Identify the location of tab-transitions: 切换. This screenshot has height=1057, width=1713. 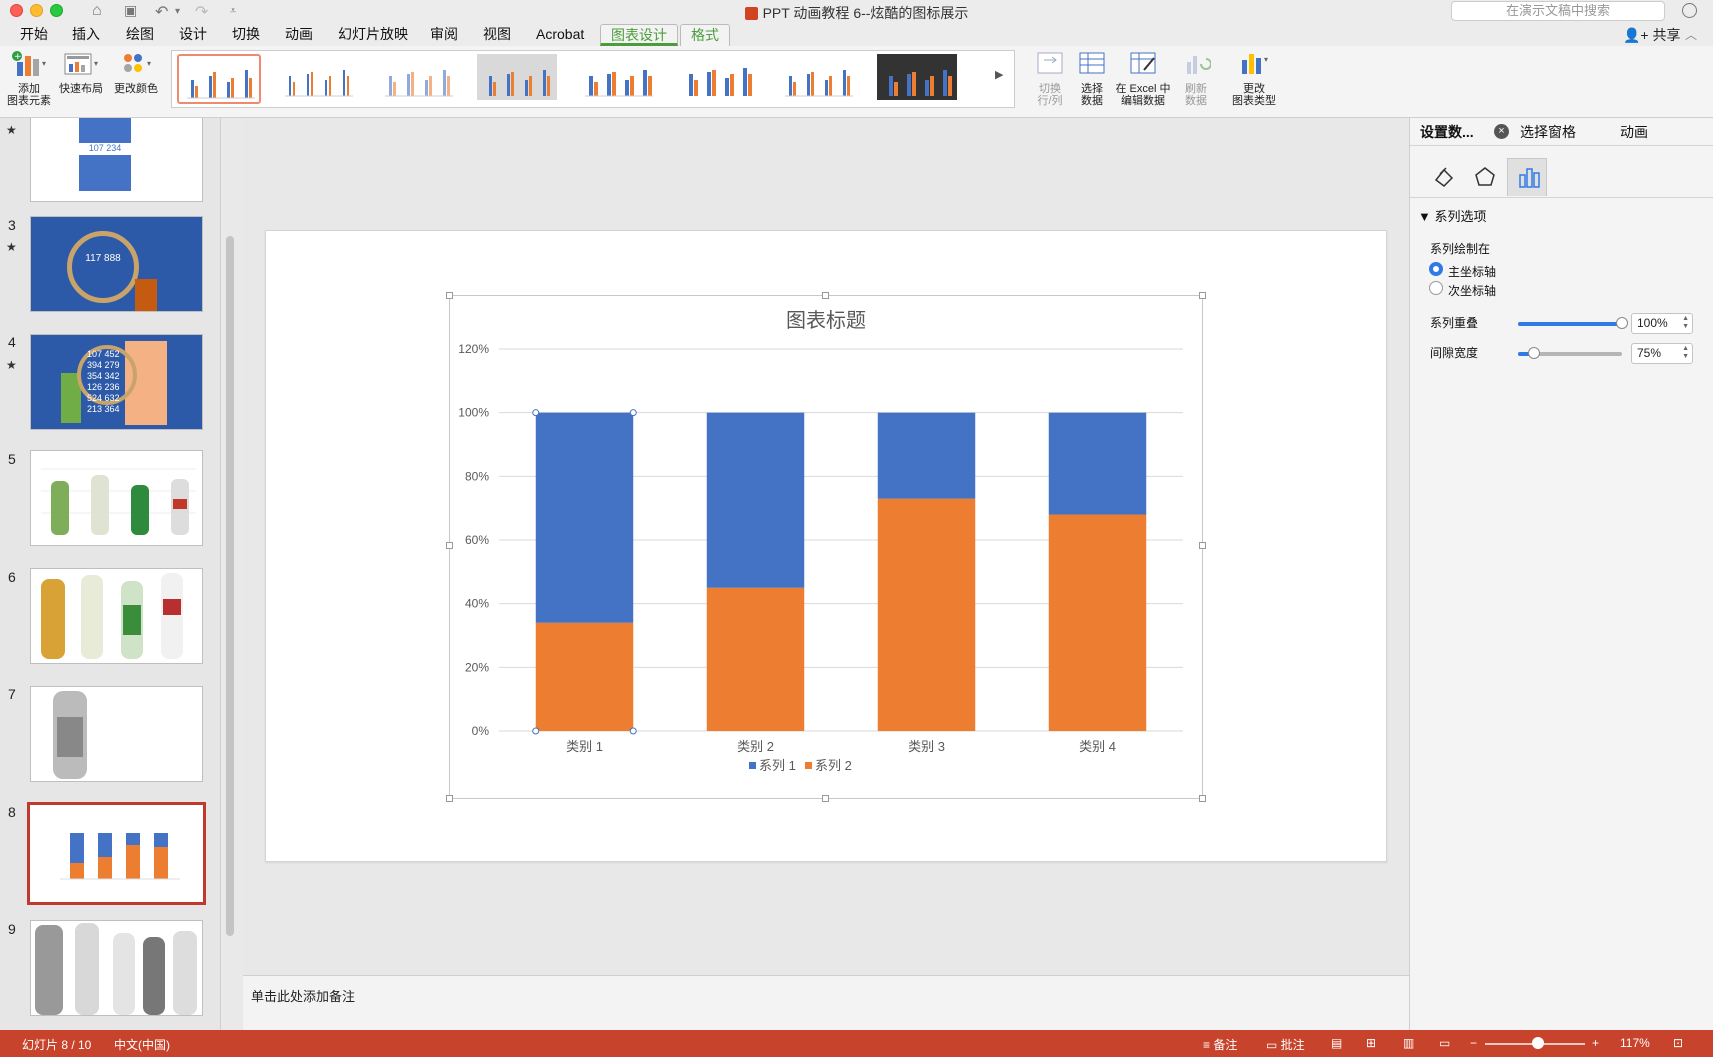
(246, 35).